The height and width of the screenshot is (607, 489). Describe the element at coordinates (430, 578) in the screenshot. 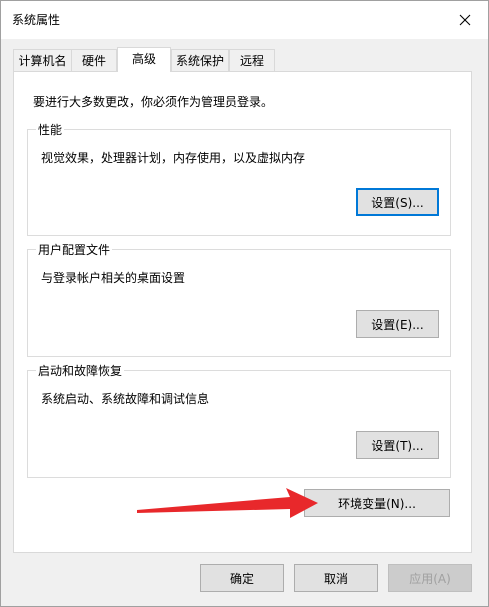

I see `apply-button: 应用(A)` at that location.